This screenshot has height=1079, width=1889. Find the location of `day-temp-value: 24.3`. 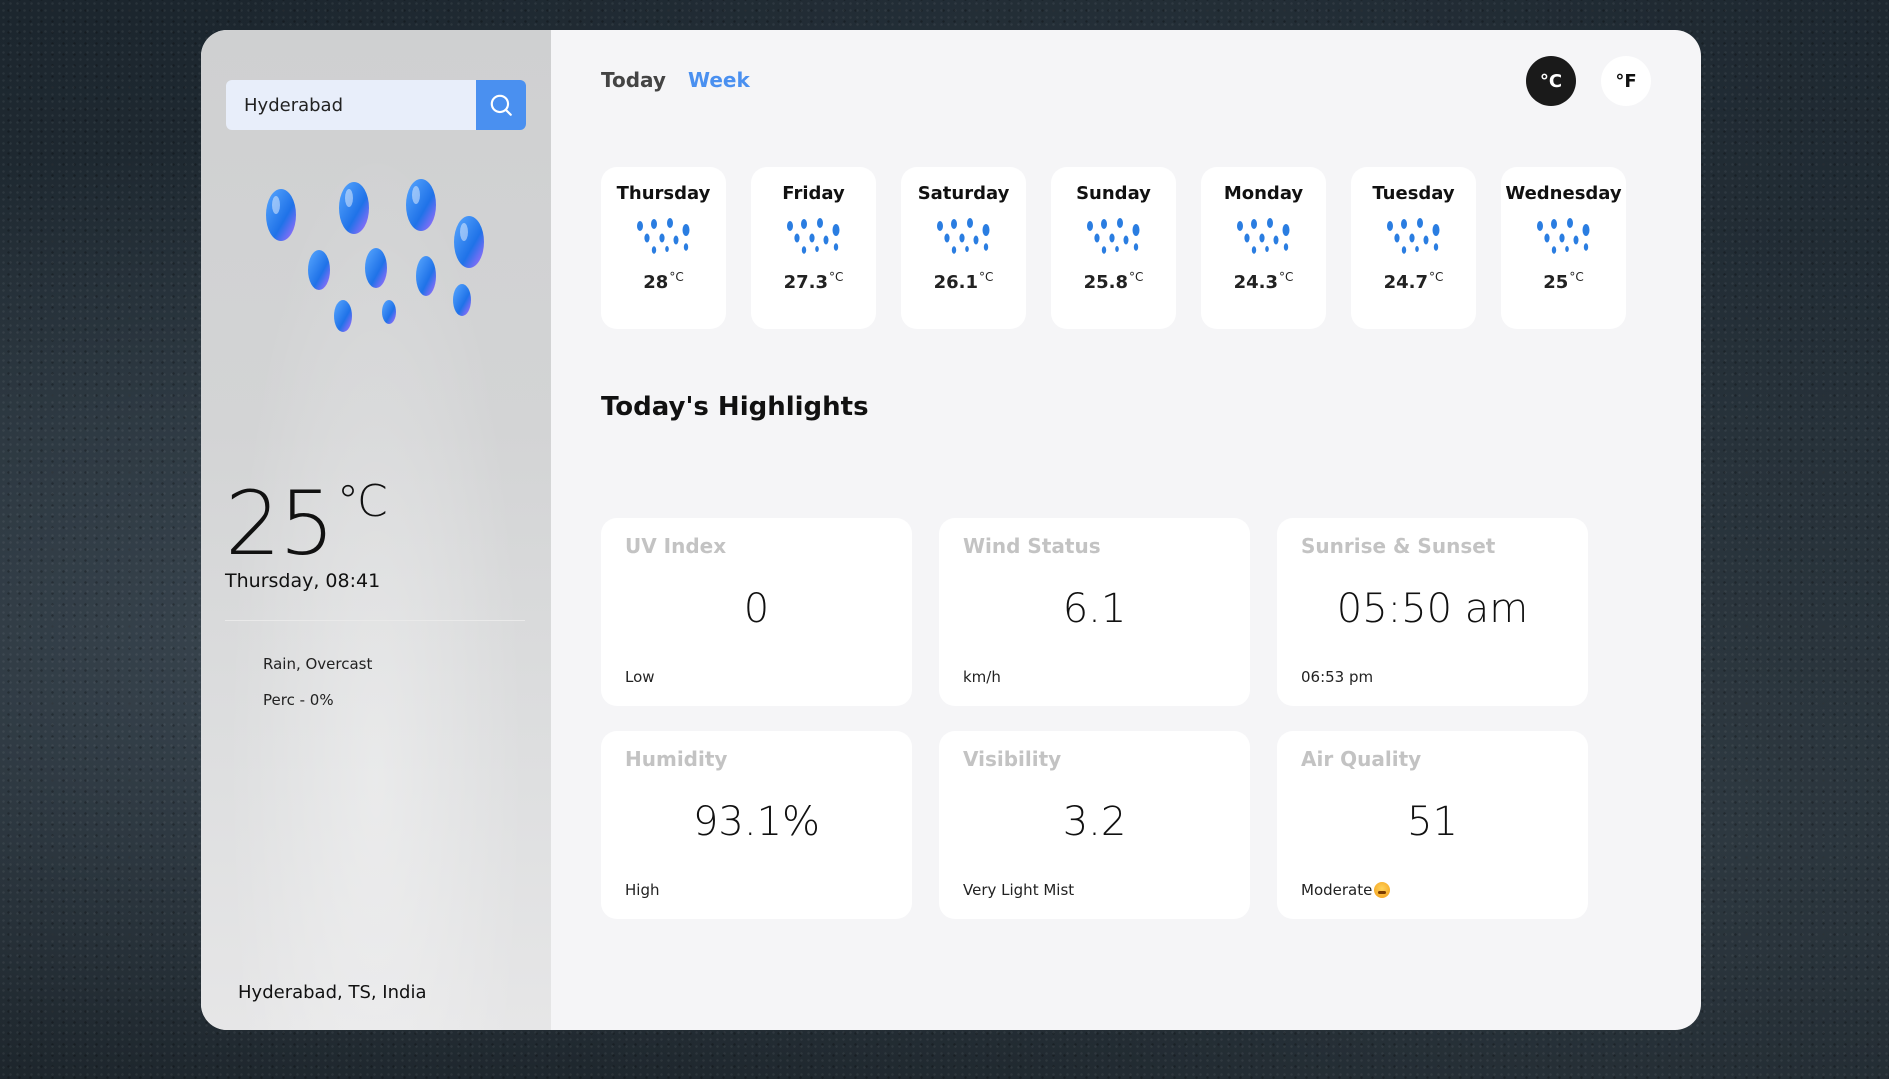

day-temp-value: 24.3 is located at coordinates (1256, 282).